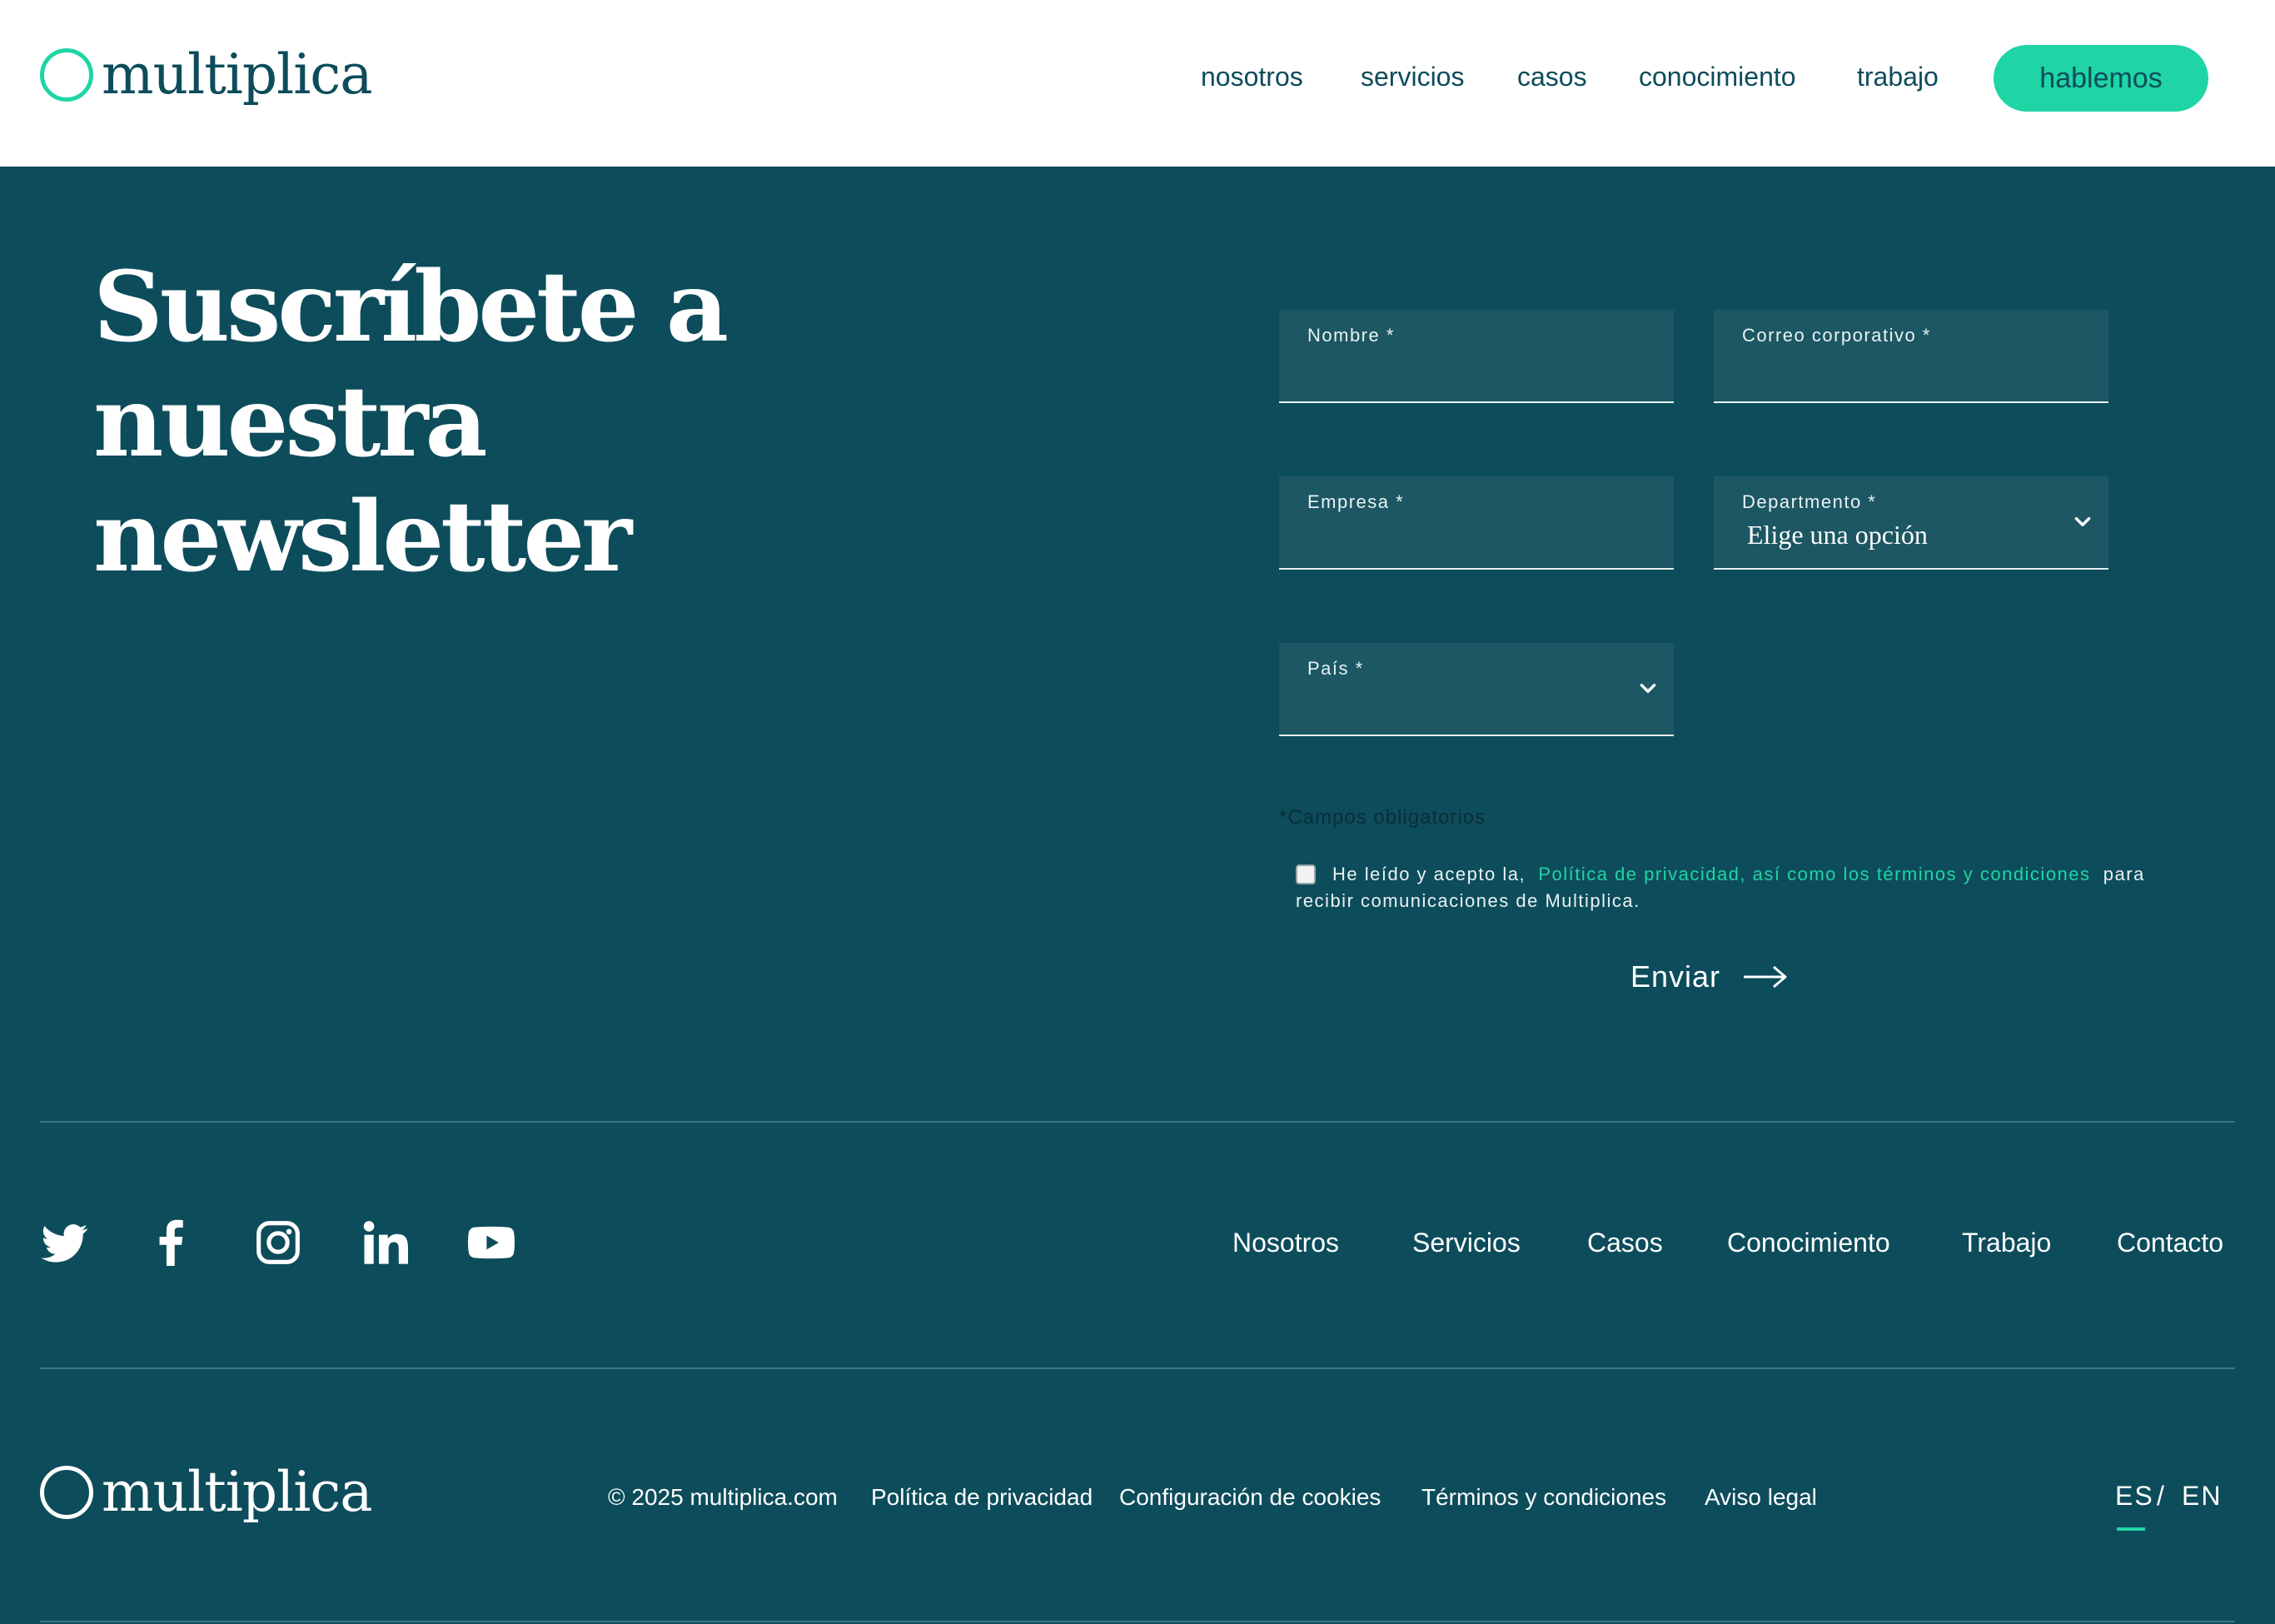  Describe the element at coordinates (1356, 502) in the screenshot. I see `company-field-label: Empresa *` at that location.